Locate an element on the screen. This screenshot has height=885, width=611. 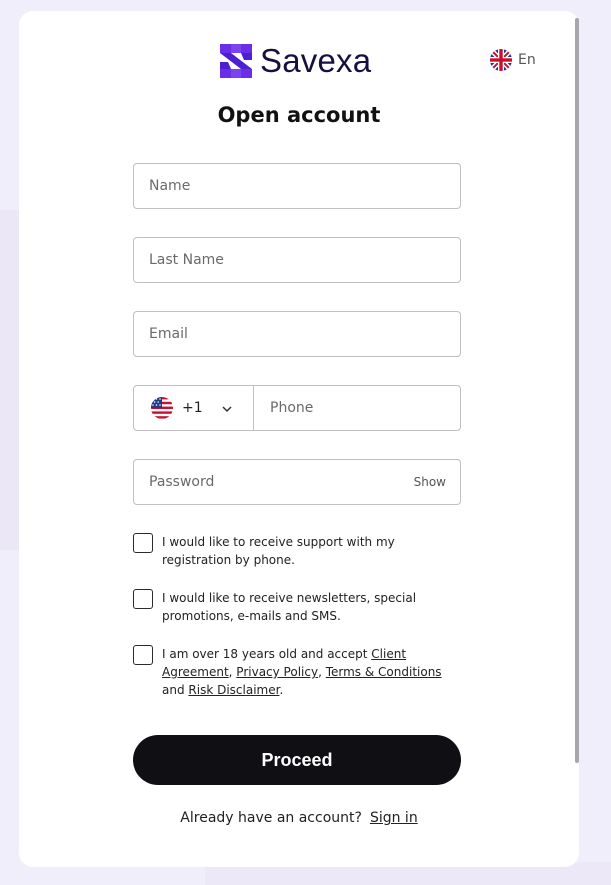
suffix-text: . is located at coordinates (281, 690).